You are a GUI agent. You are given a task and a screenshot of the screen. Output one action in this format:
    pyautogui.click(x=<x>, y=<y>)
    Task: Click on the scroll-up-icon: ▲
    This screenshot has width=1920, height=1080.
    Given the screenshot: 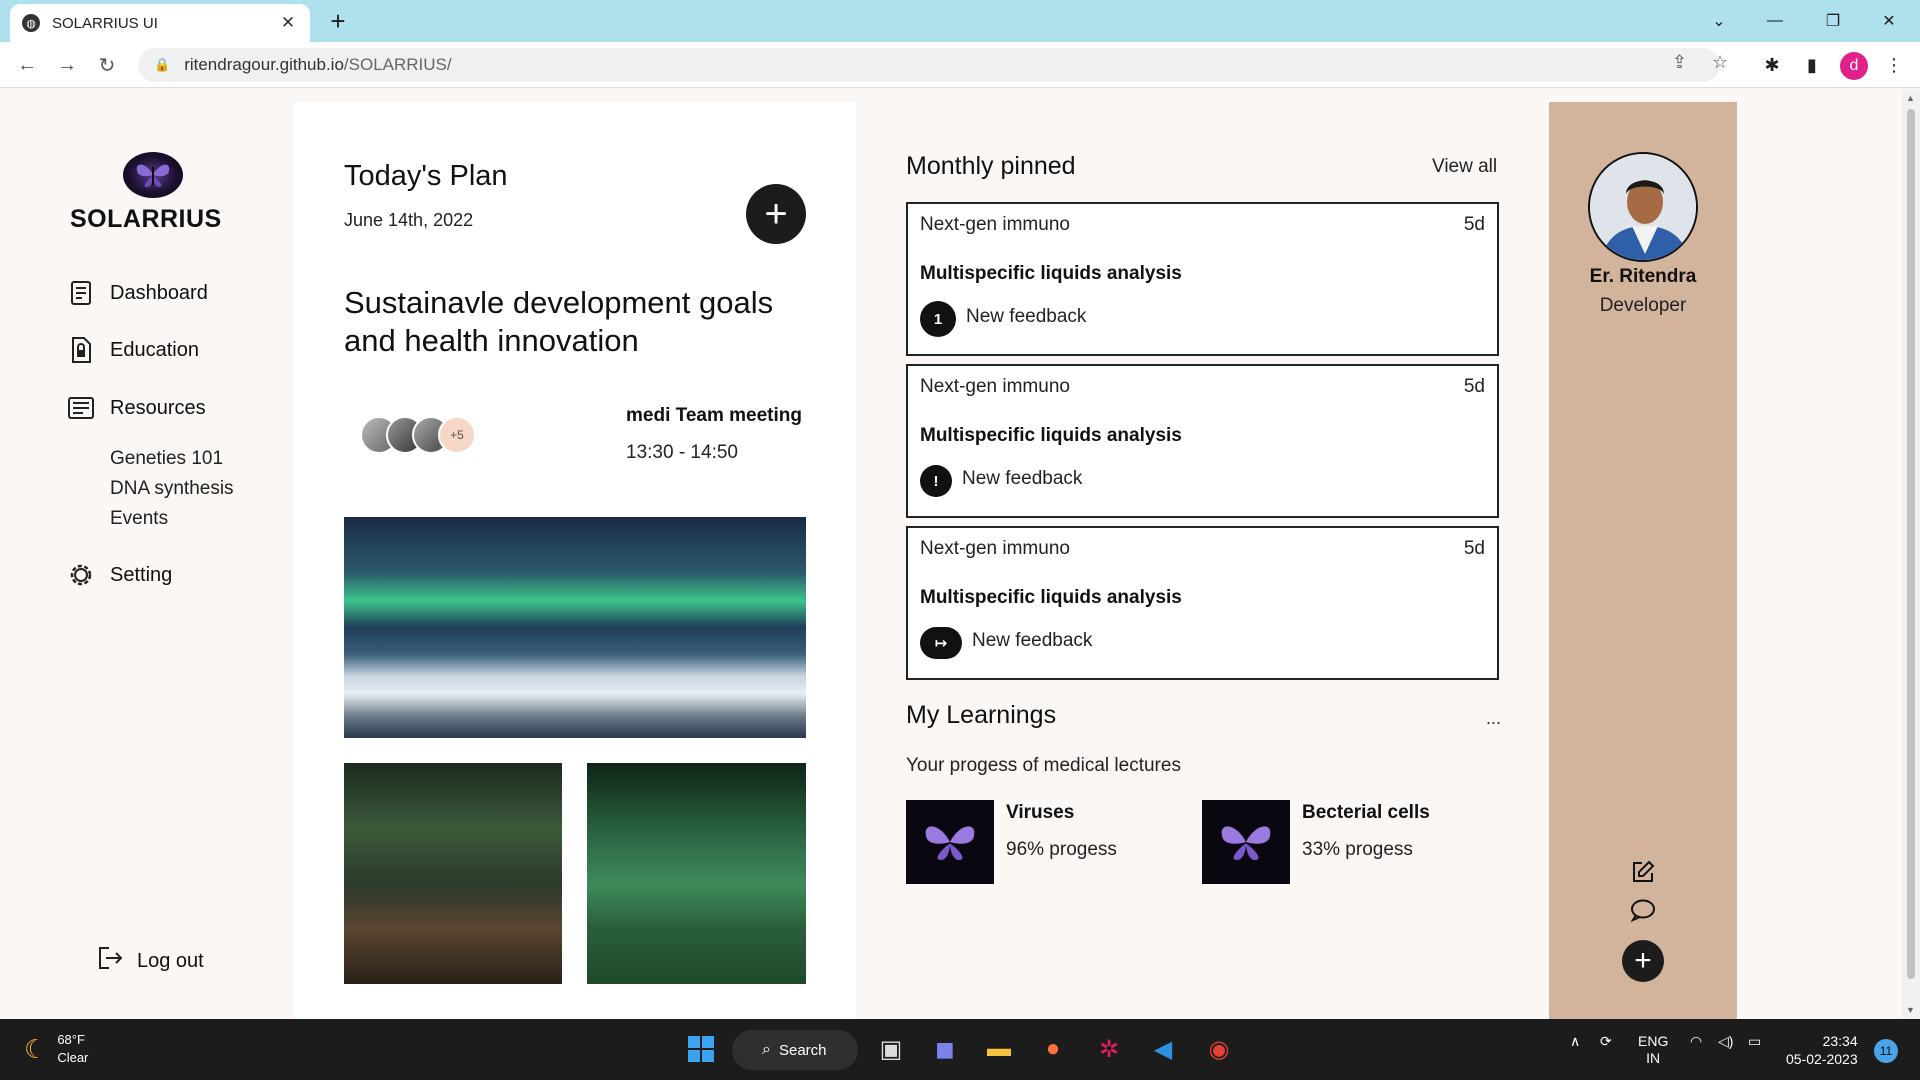 What is the action you would take?
    pyautogui.click(x=1910, y=98)
    